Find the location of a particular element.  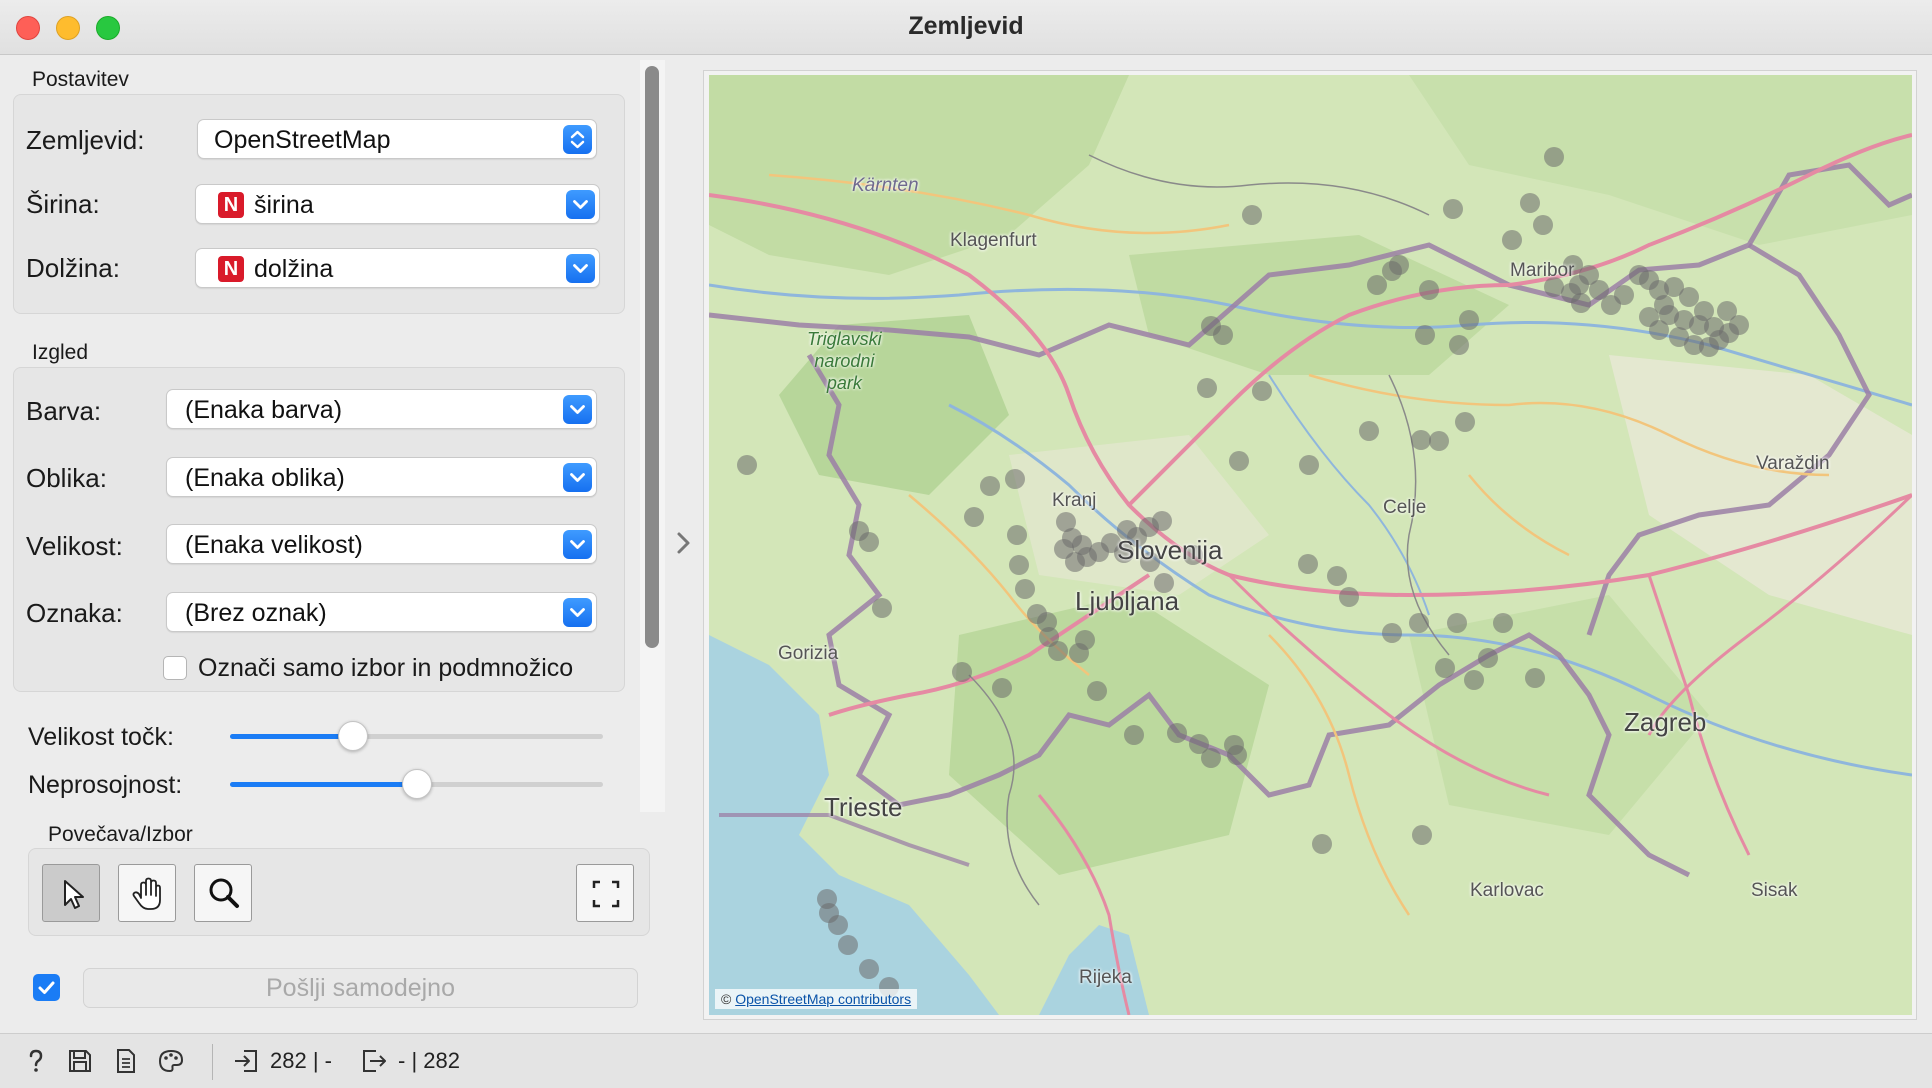

map-type-select: OpenStreetMap is located at coordinates (397, 139).